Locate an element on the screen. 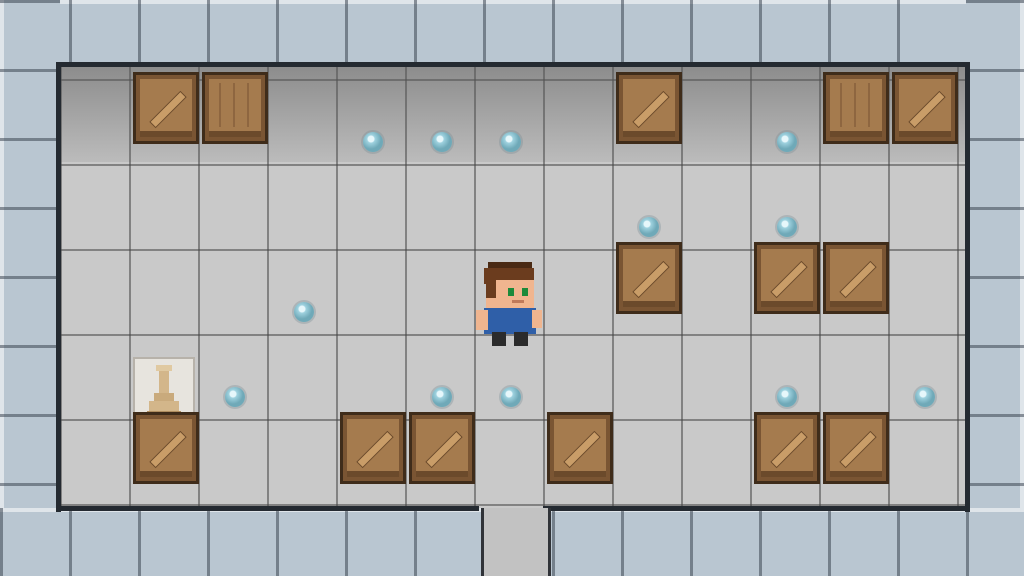 The image size is (1024, 576). wall-edge-top is located at coordinates (513, 64).